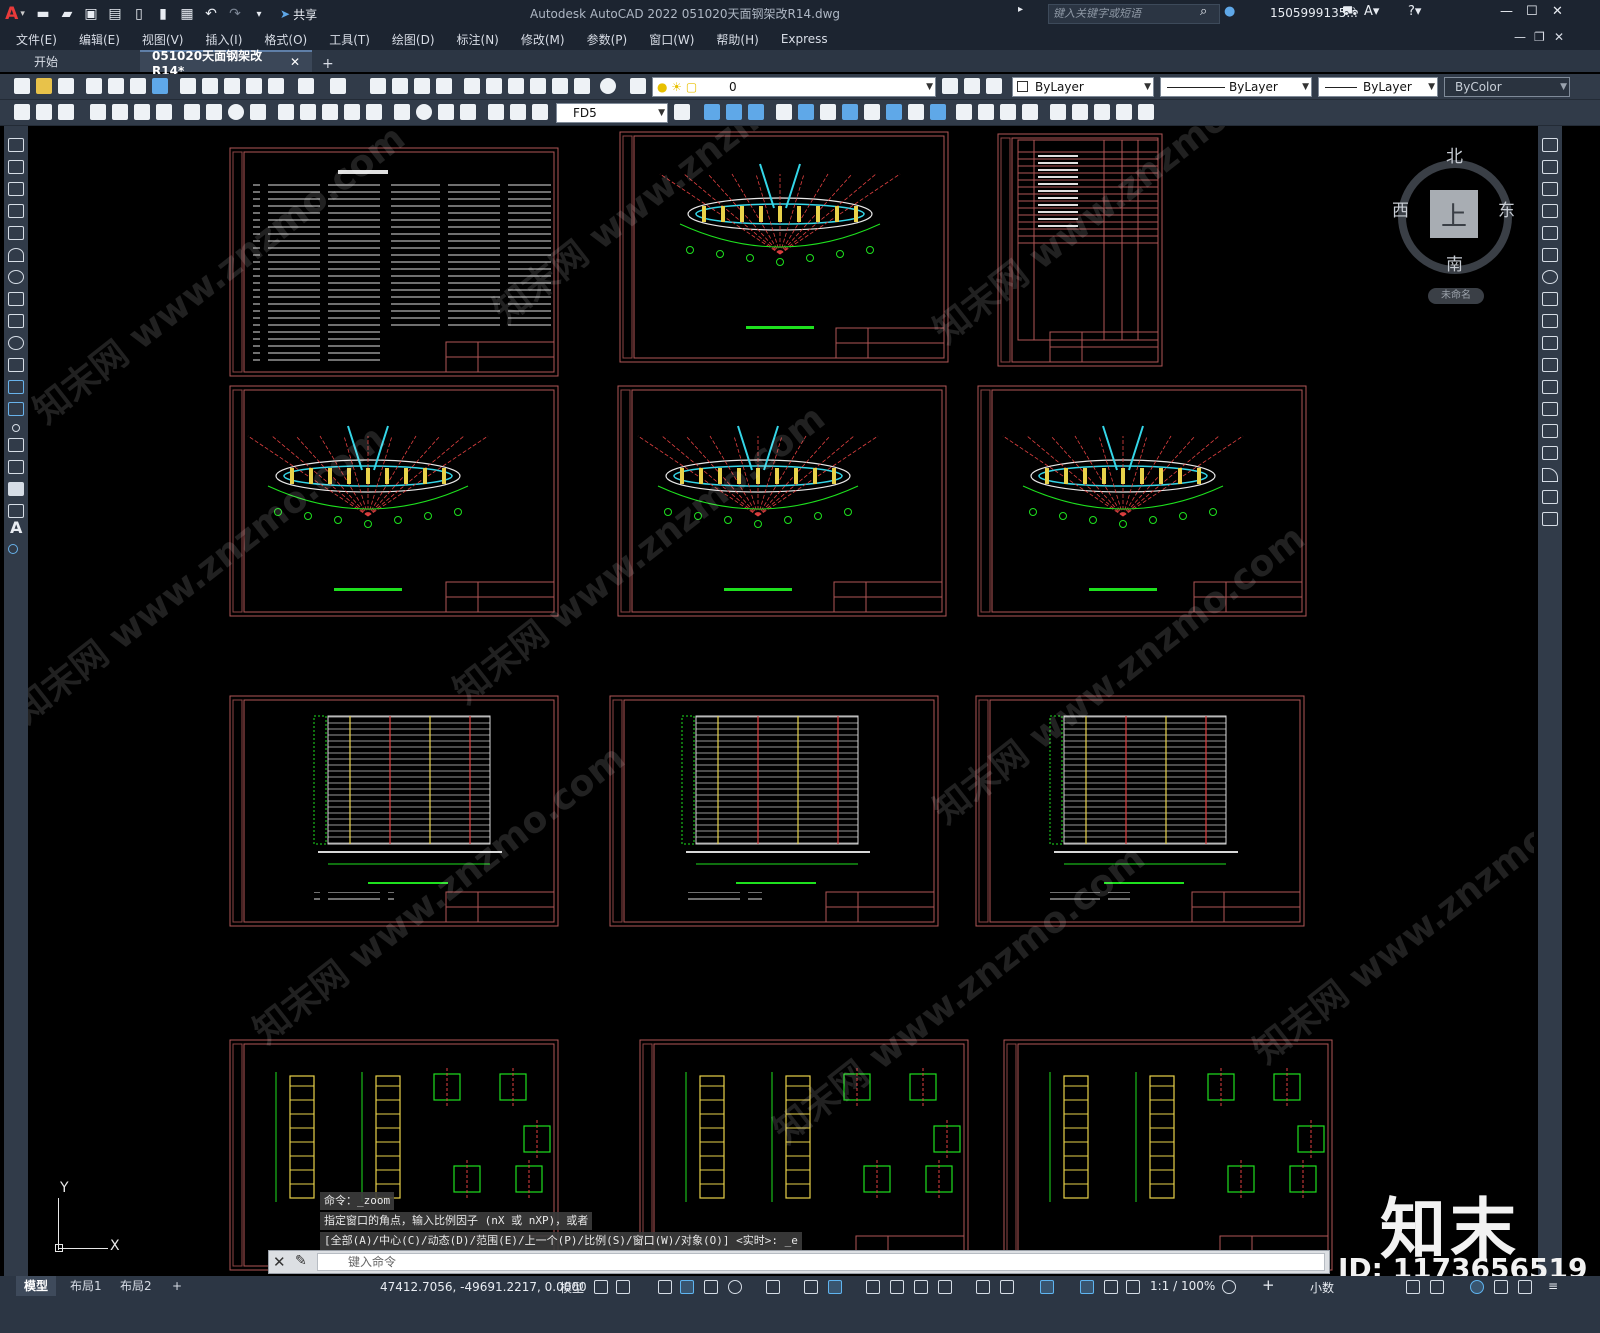 Image resolution: width=1600 pixels, height=1333 pixels. What do you see at coordinates (192, 112) in the screenshot?
I see `radius-dimension-icon` at bounding box center [192, 112].